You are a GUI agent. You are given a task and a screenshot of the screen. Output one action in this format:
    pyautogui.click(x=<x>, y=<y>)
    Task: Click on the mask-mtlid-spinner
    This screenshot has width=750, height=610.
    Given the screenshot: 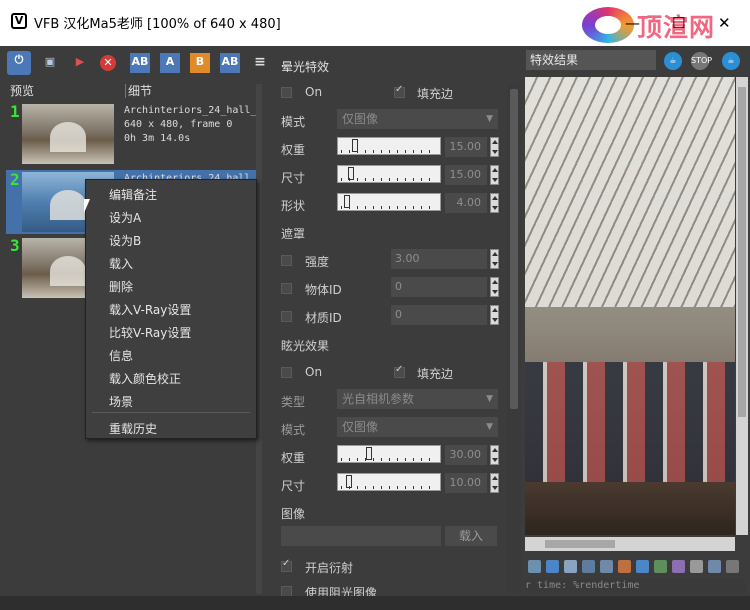 What is the action you would take?
    pyautogui.click(x=494, y=315)
    